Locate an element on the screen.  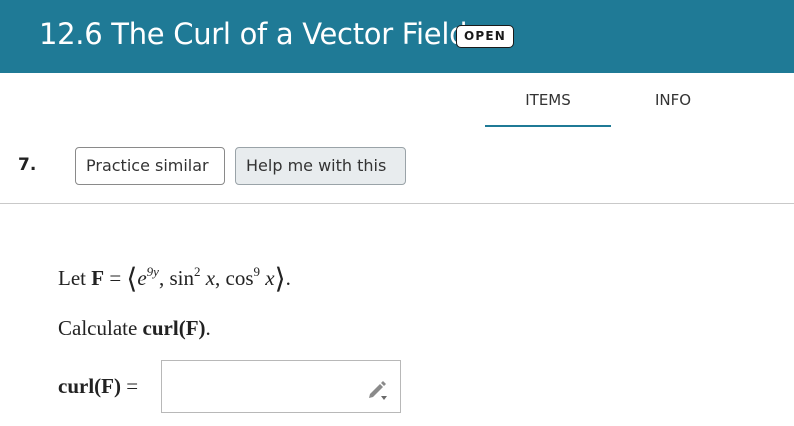
tab-info: INFO is located at coordinates (673, 106).